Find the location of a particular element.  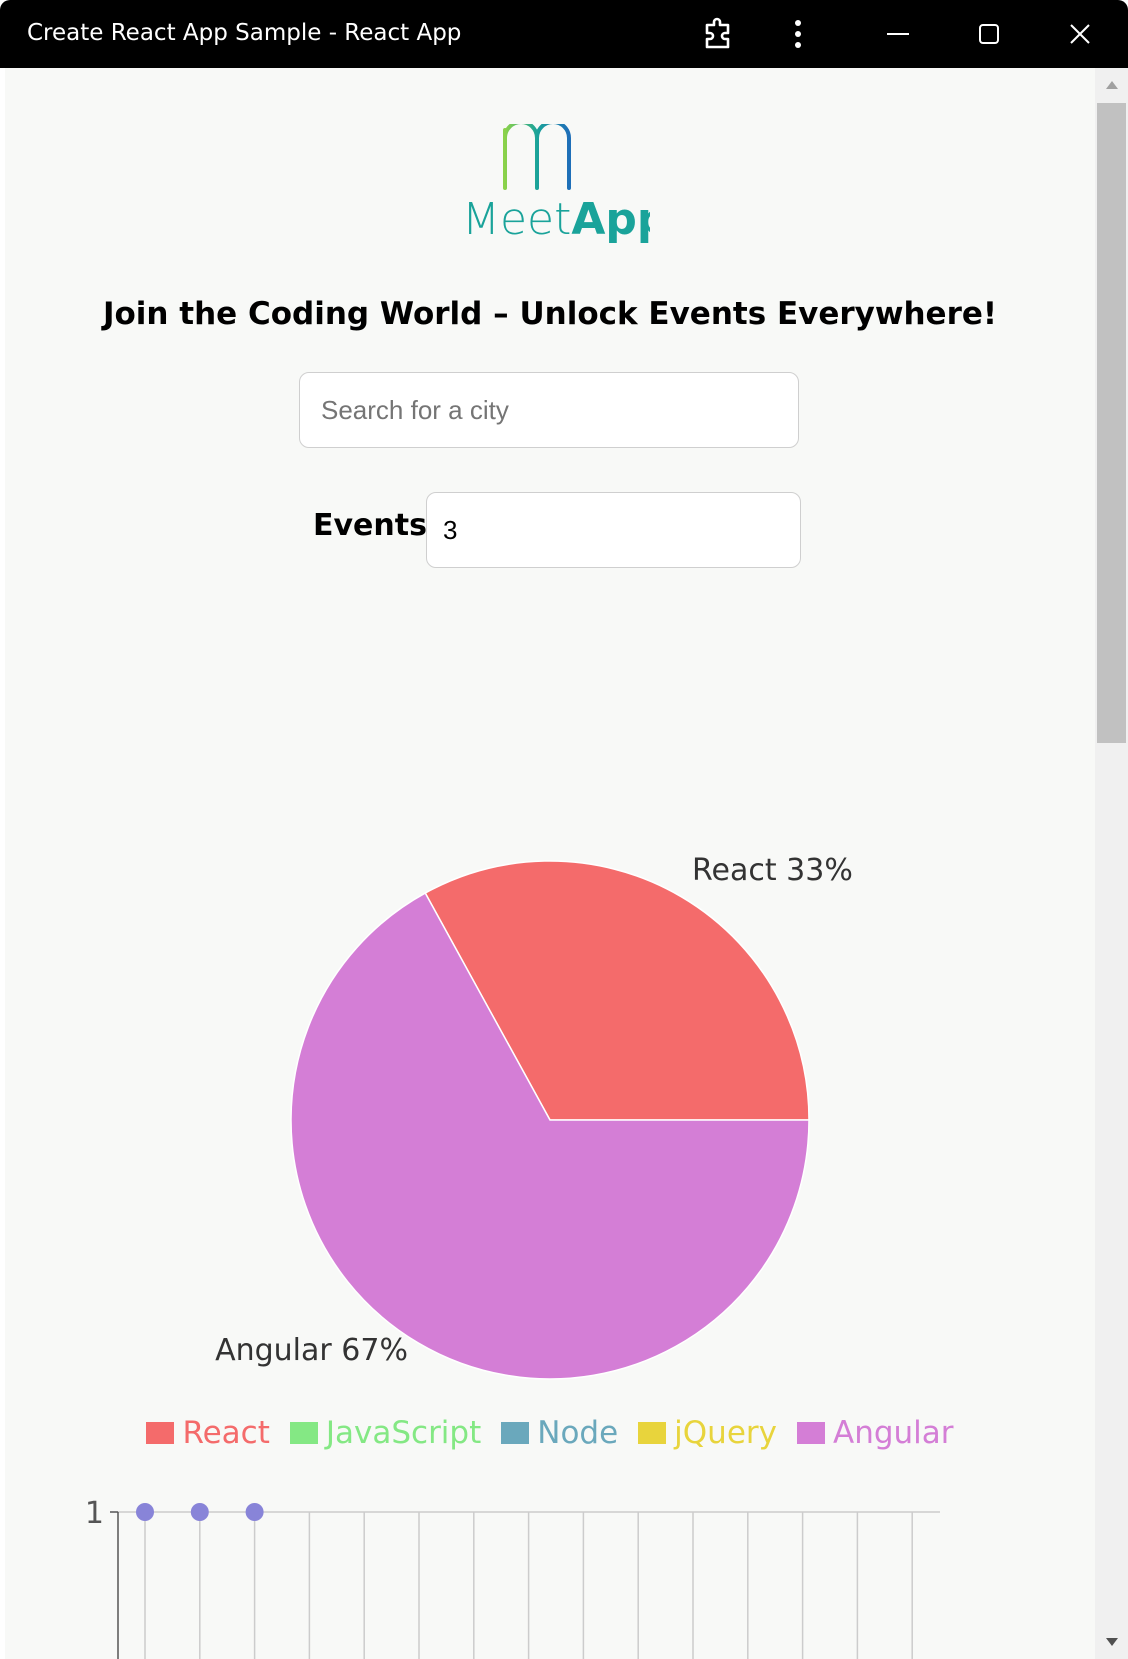

events-label: Events is located at coordinates (370, 525).